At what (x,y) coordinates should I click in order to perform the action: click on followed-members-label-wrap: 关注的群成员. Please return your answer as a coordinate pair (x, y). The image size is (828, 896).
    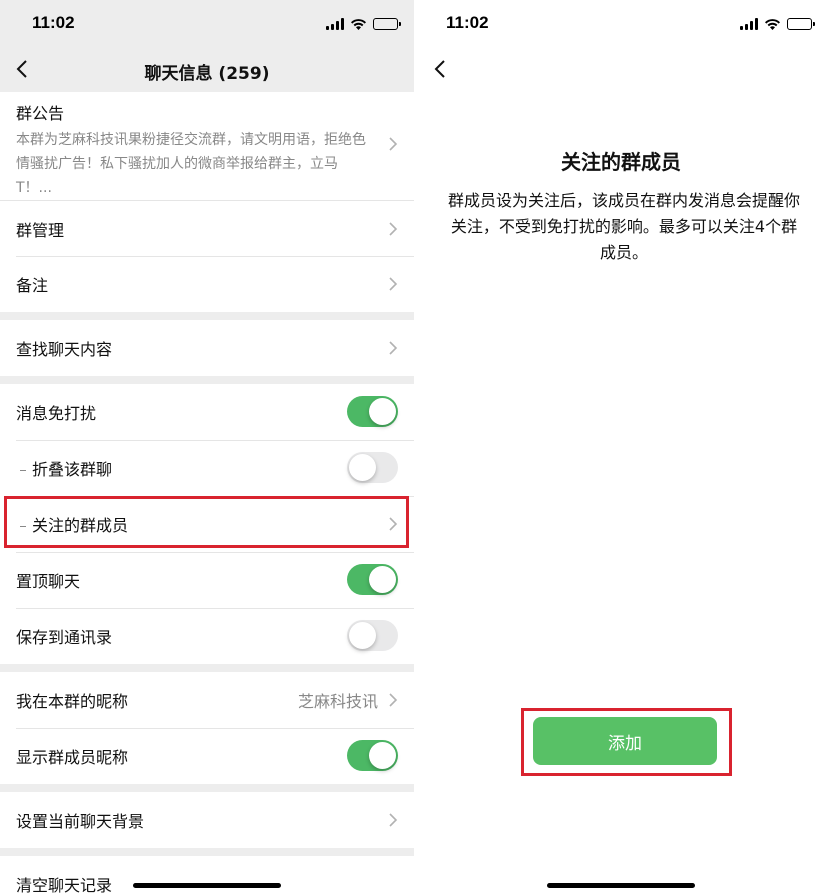
    Looking at the image, I should click on (72, 524).